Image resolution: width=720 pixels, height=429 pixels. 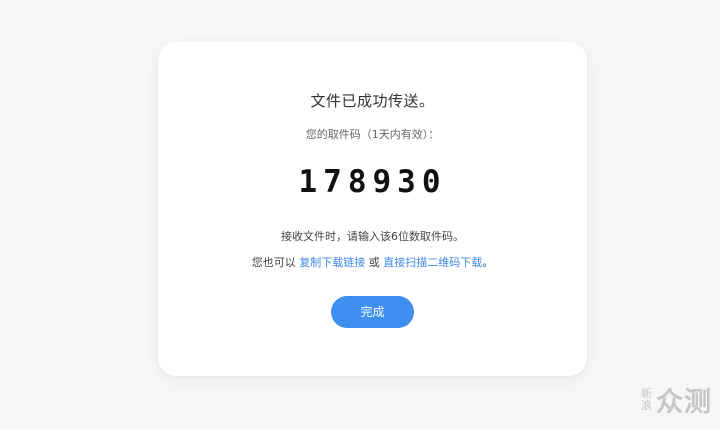 What do you see at coordinates (372, 101) in the screenshot?
I see `dialog-title: 文件已成功传送。` at bounding box center [372, 101].